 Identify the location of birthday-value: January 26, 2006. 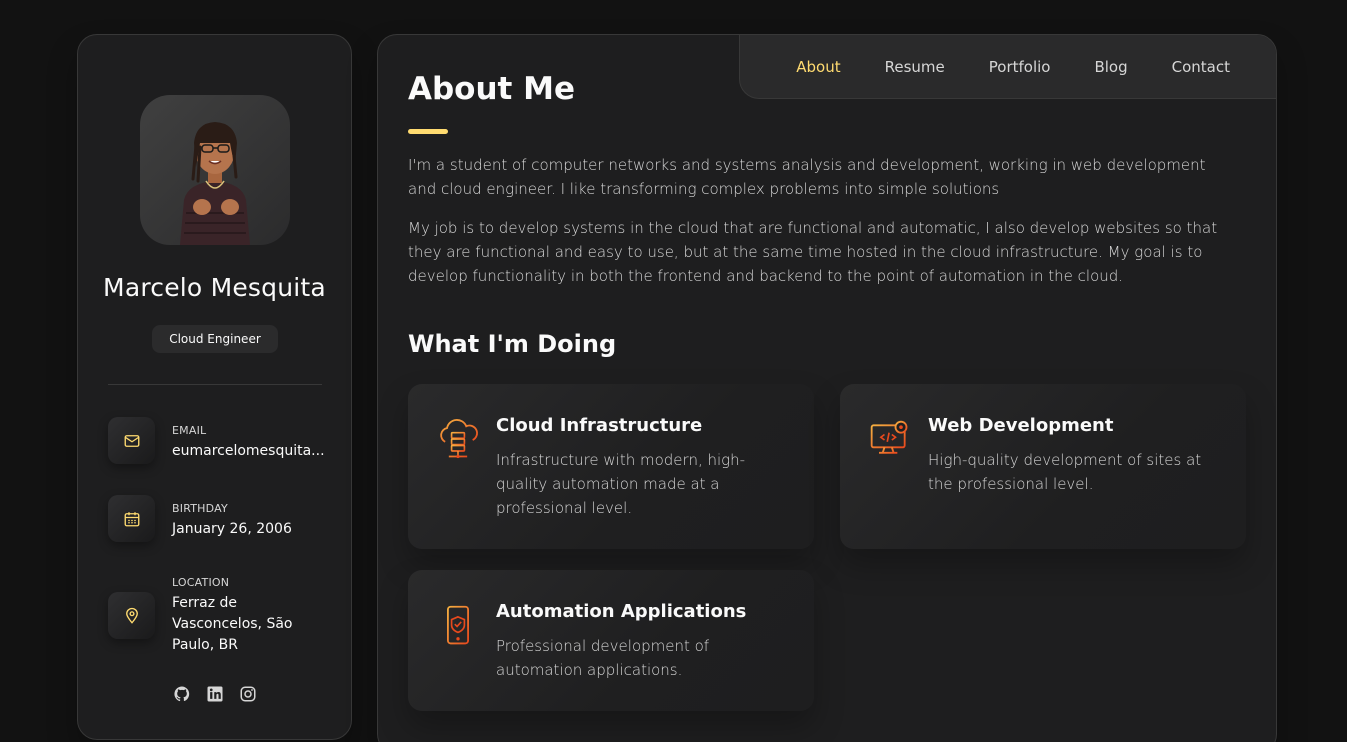
(232, 529).